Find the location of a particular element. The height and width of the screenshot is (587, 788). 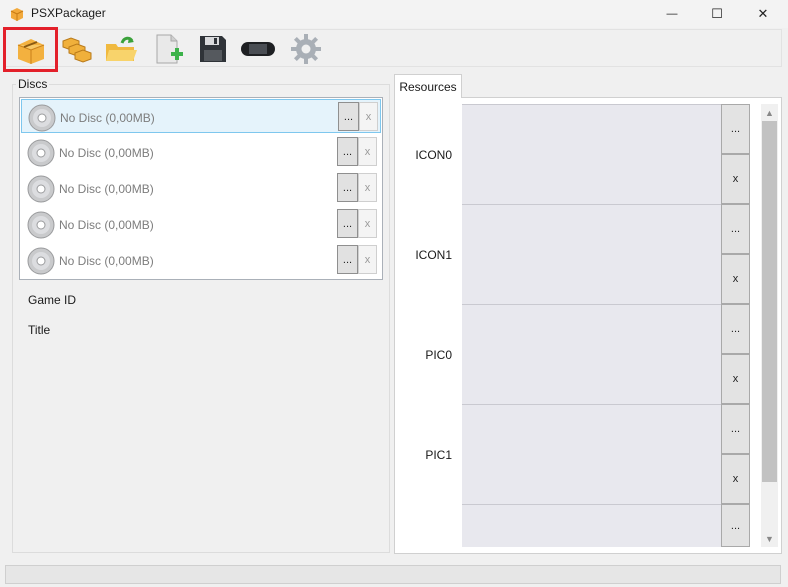

maximize-button: ☐ is located at coordinates (717, 14).